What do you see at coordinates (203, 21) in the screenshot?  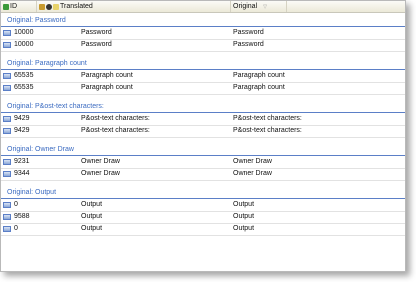 I see `group-header: Original: Password` at bounding box center [203, 21].